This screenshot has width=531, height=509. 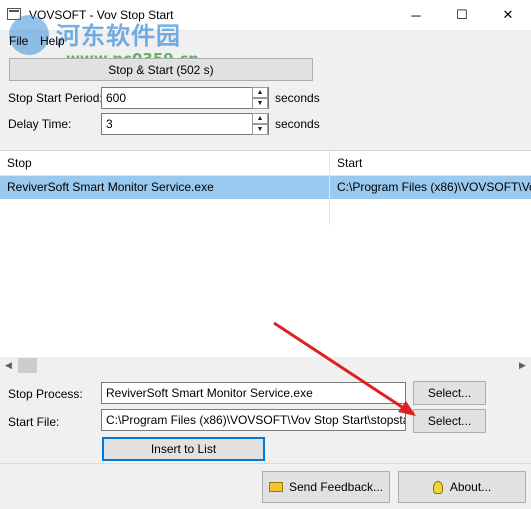 I want to click on insert-to-list-button: Insert to List, so click(x=183, y=449).